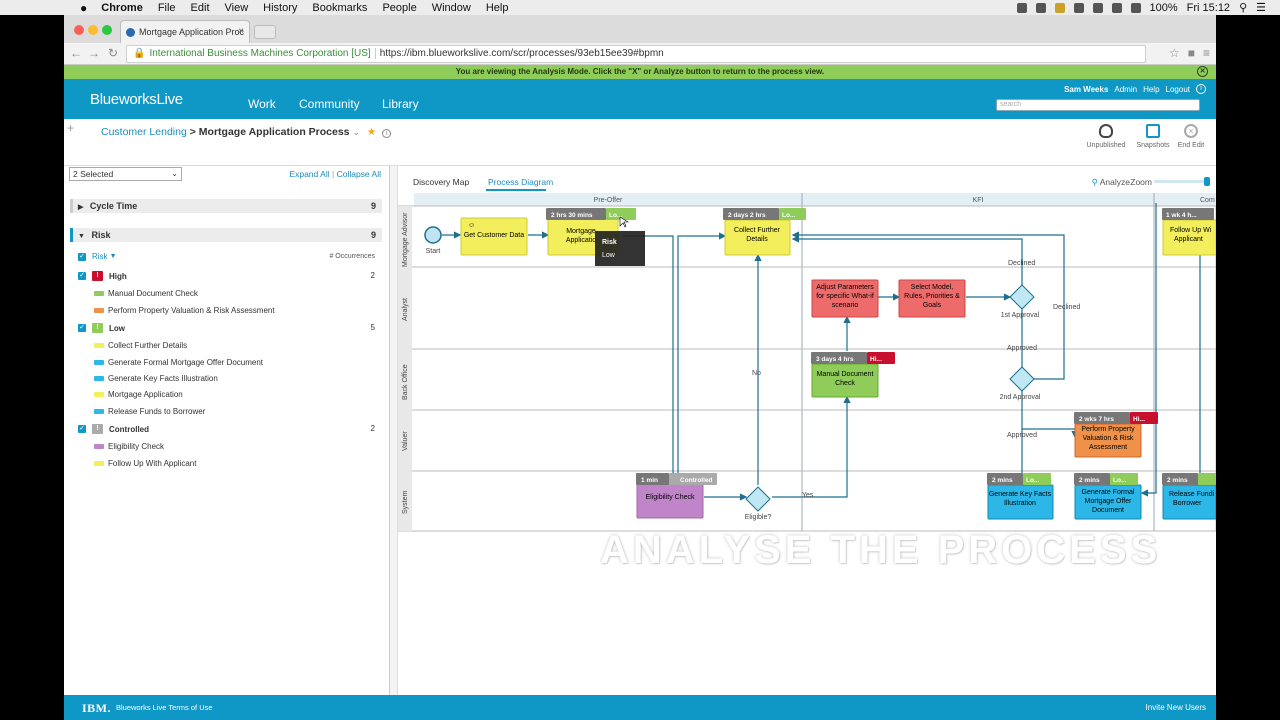 This screenshot has height=720, width=1280. Describe the element at coordinates (1201, 89) in the screenshot. I see `info-icon: i` at that location.